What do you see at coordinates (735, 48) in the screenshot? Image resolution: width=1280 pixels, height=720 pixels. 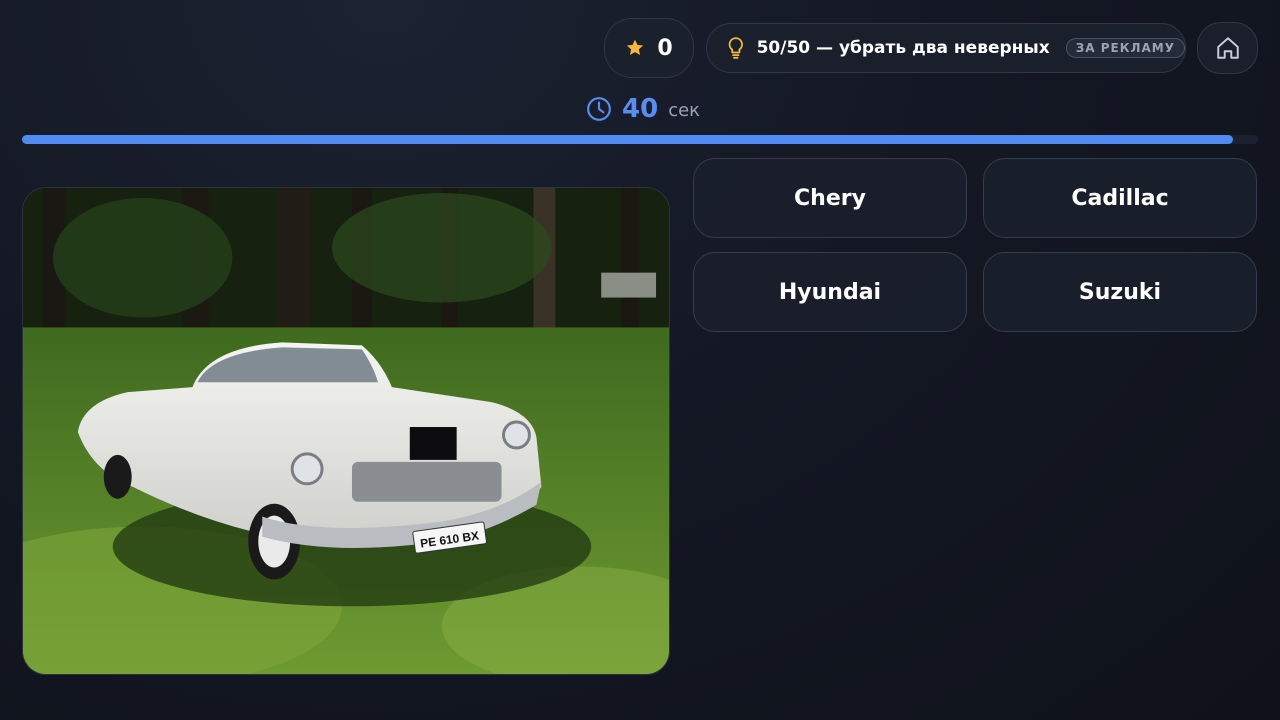 I see `lightbulb-icon` at bounding box center [735, 48].